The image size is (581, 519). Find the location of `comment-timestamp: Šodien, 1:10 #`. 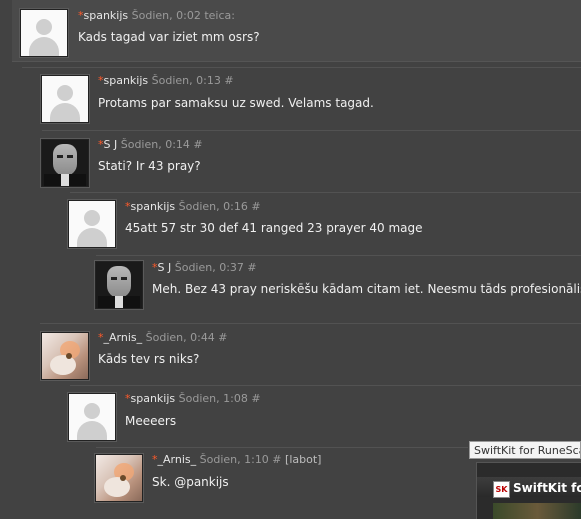

comment-timestamp: Šodien, 1:10 # is located at coordinates (240, 459).